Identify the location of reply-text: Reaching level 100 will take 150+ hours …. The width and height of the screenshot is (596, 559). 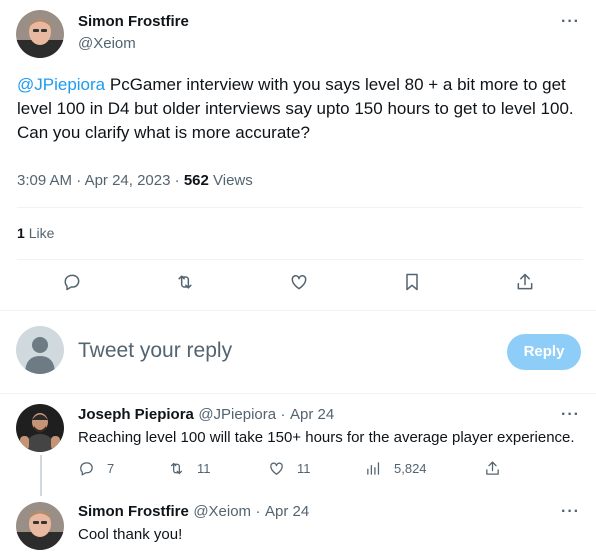
(326, 437).